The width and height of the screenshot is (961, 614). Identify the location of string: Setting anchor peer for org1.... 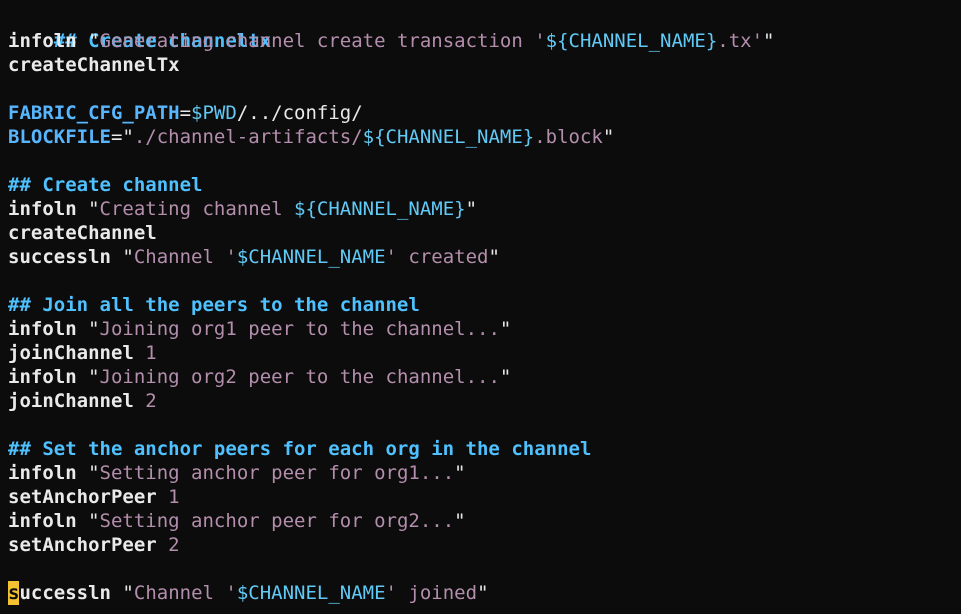
(277, 473).